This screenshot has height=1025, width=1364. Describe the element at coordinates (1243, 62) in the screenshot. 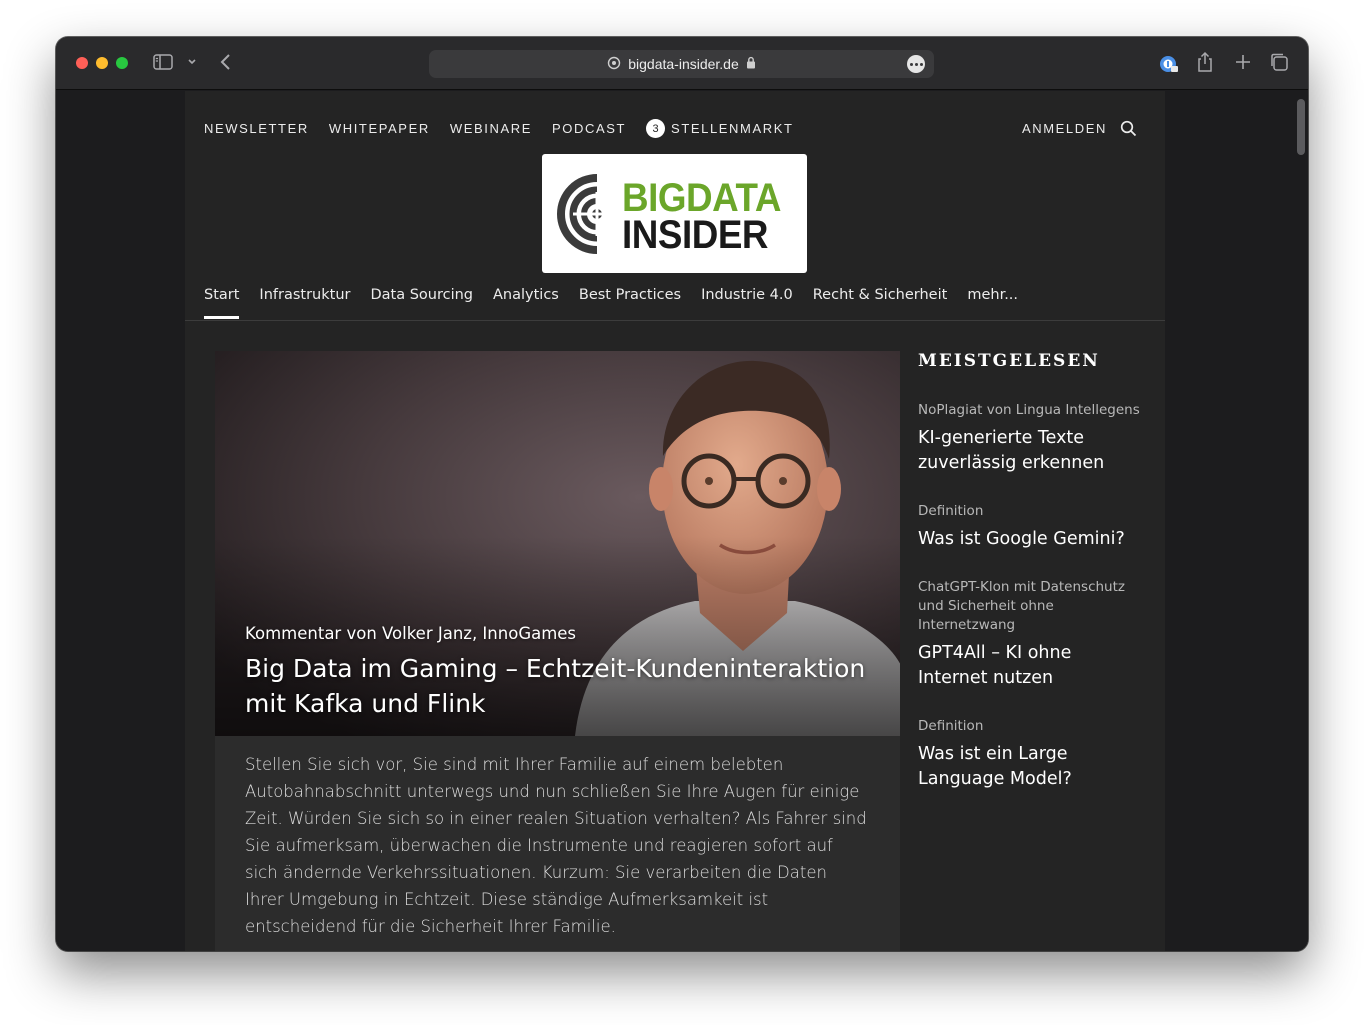

I see `new-tab-icon` at that location.